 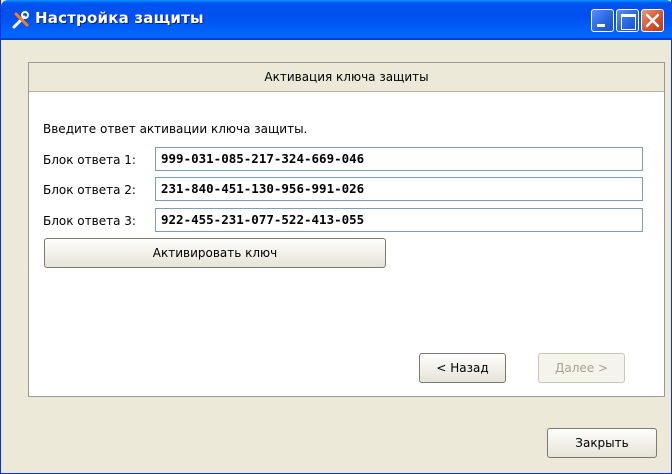 I want to click on response-block-1-field: 999-031-085-217-324-669-046, so click(x=399, y=159).